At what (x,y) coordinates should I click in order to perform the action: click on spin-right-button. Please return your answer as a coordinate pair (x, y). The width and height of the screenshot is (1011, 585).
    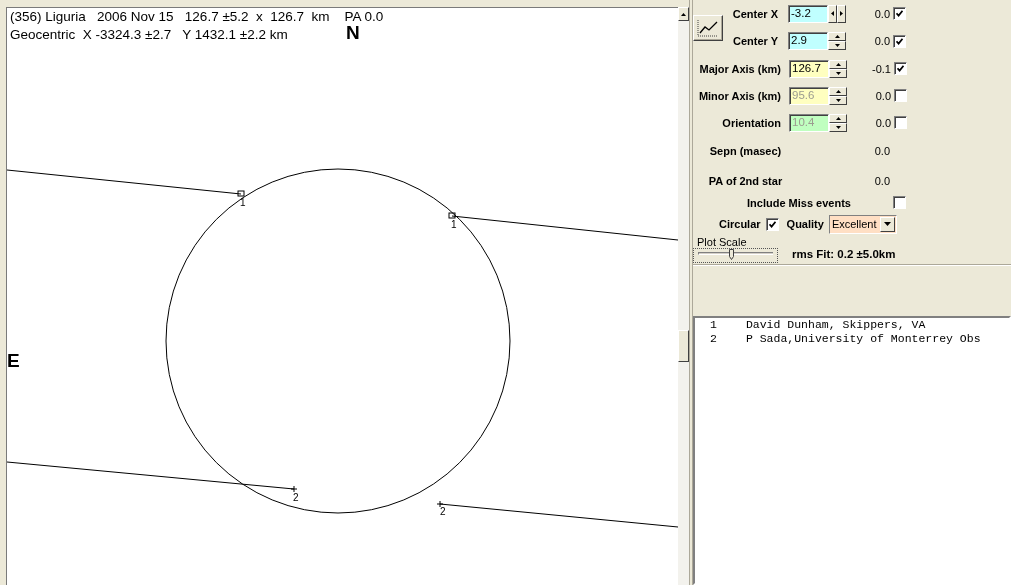
    Looking at the image, I should click on (841, 13).